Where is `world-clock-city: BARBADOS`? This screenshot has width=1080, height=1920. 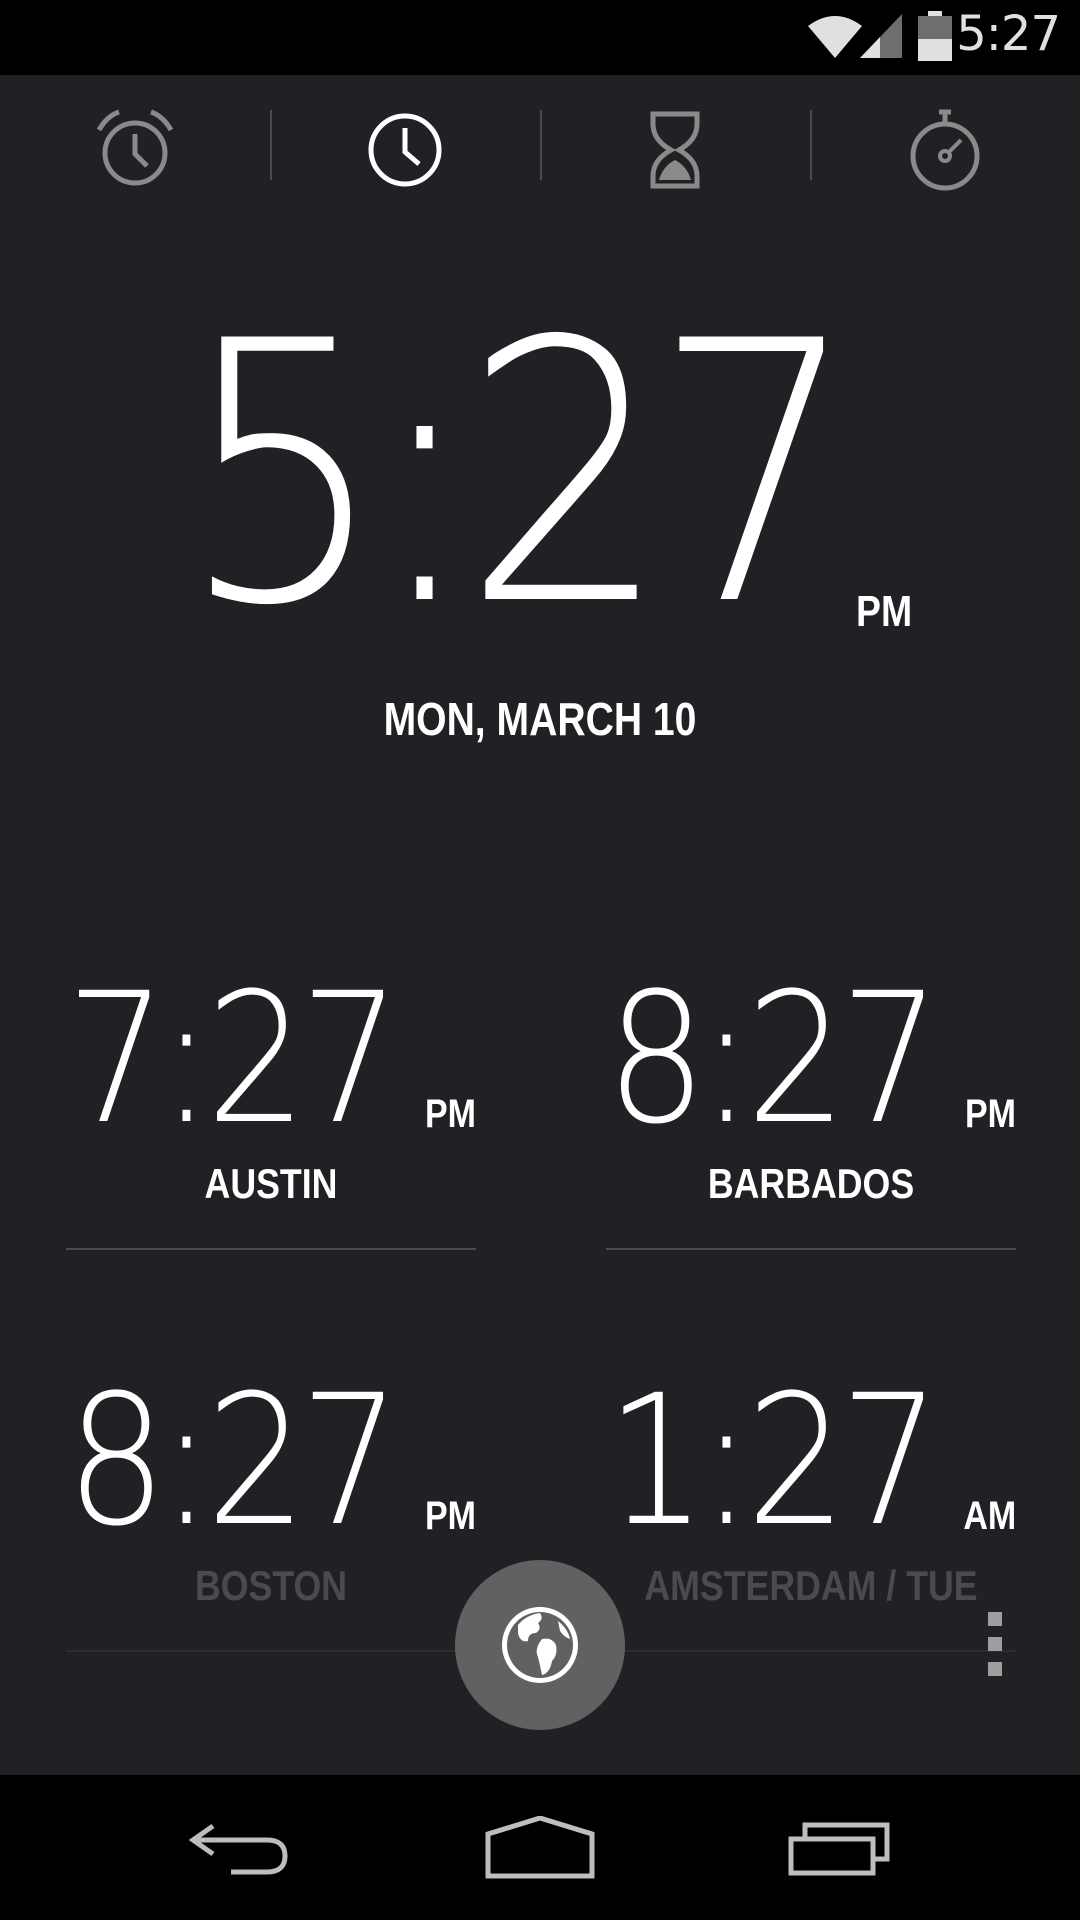
world-clock-city: BARBADOS is located at coordinates (811, 1183).